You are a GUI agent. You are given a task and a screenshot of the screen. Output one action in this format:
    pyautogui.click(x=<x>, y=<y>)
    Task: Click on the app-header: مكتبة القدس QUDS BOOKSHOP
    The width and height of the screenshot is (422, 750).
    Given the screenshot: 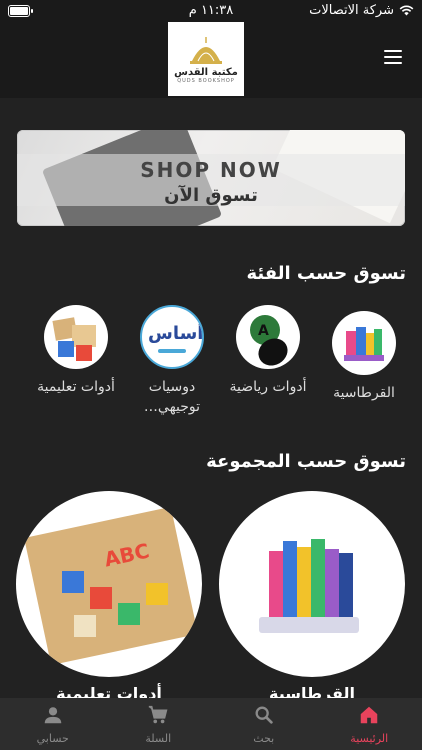 What is the action you would take?
    pyautogui.click(x=211, y=60)
    